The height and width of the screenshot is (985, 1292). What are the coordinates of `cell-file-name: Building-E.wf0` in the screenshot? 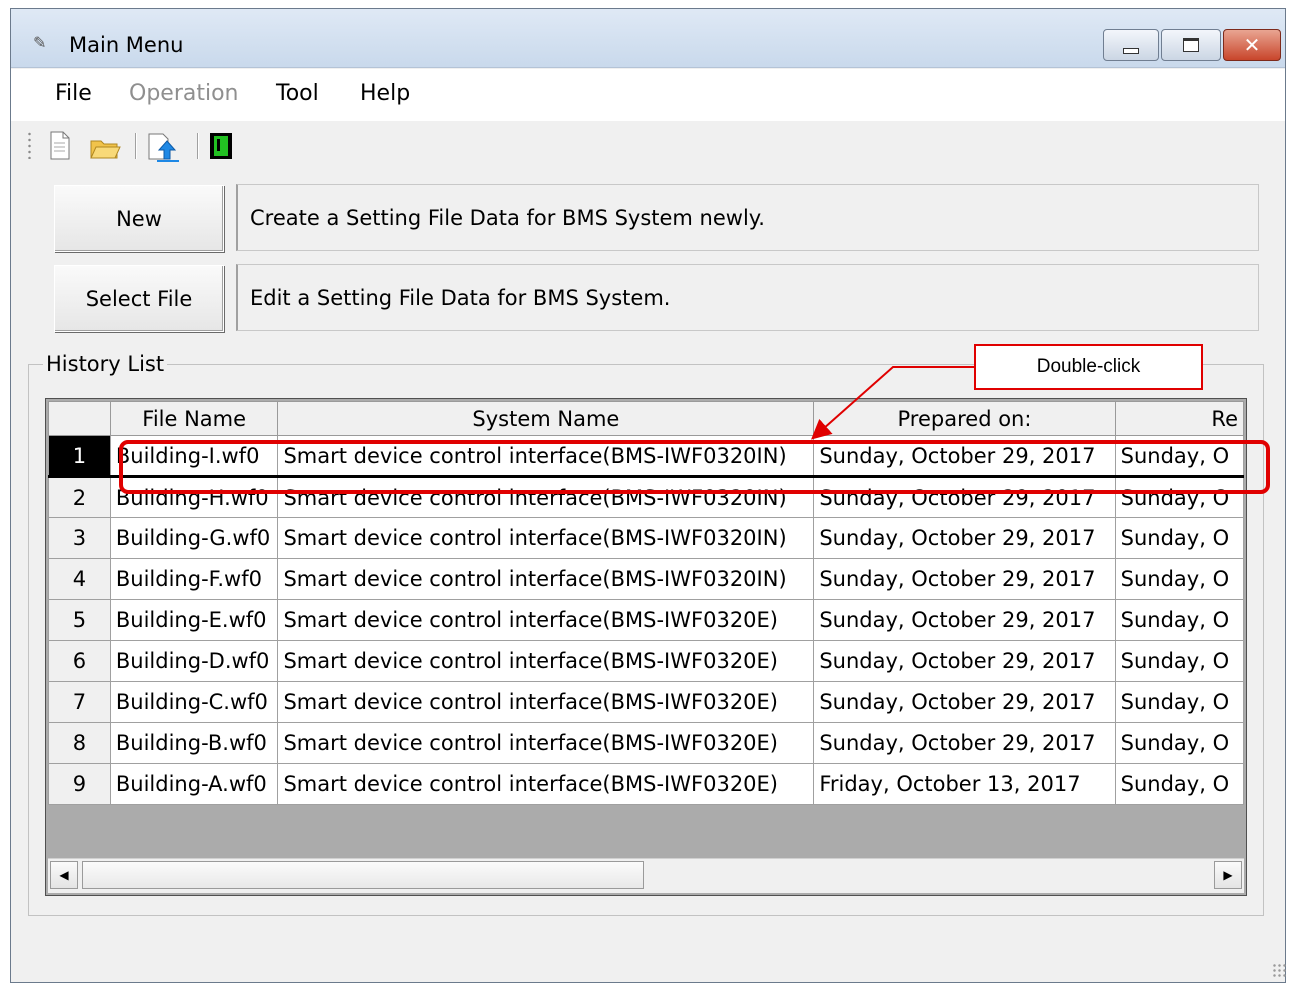 It's located at (194, 620).